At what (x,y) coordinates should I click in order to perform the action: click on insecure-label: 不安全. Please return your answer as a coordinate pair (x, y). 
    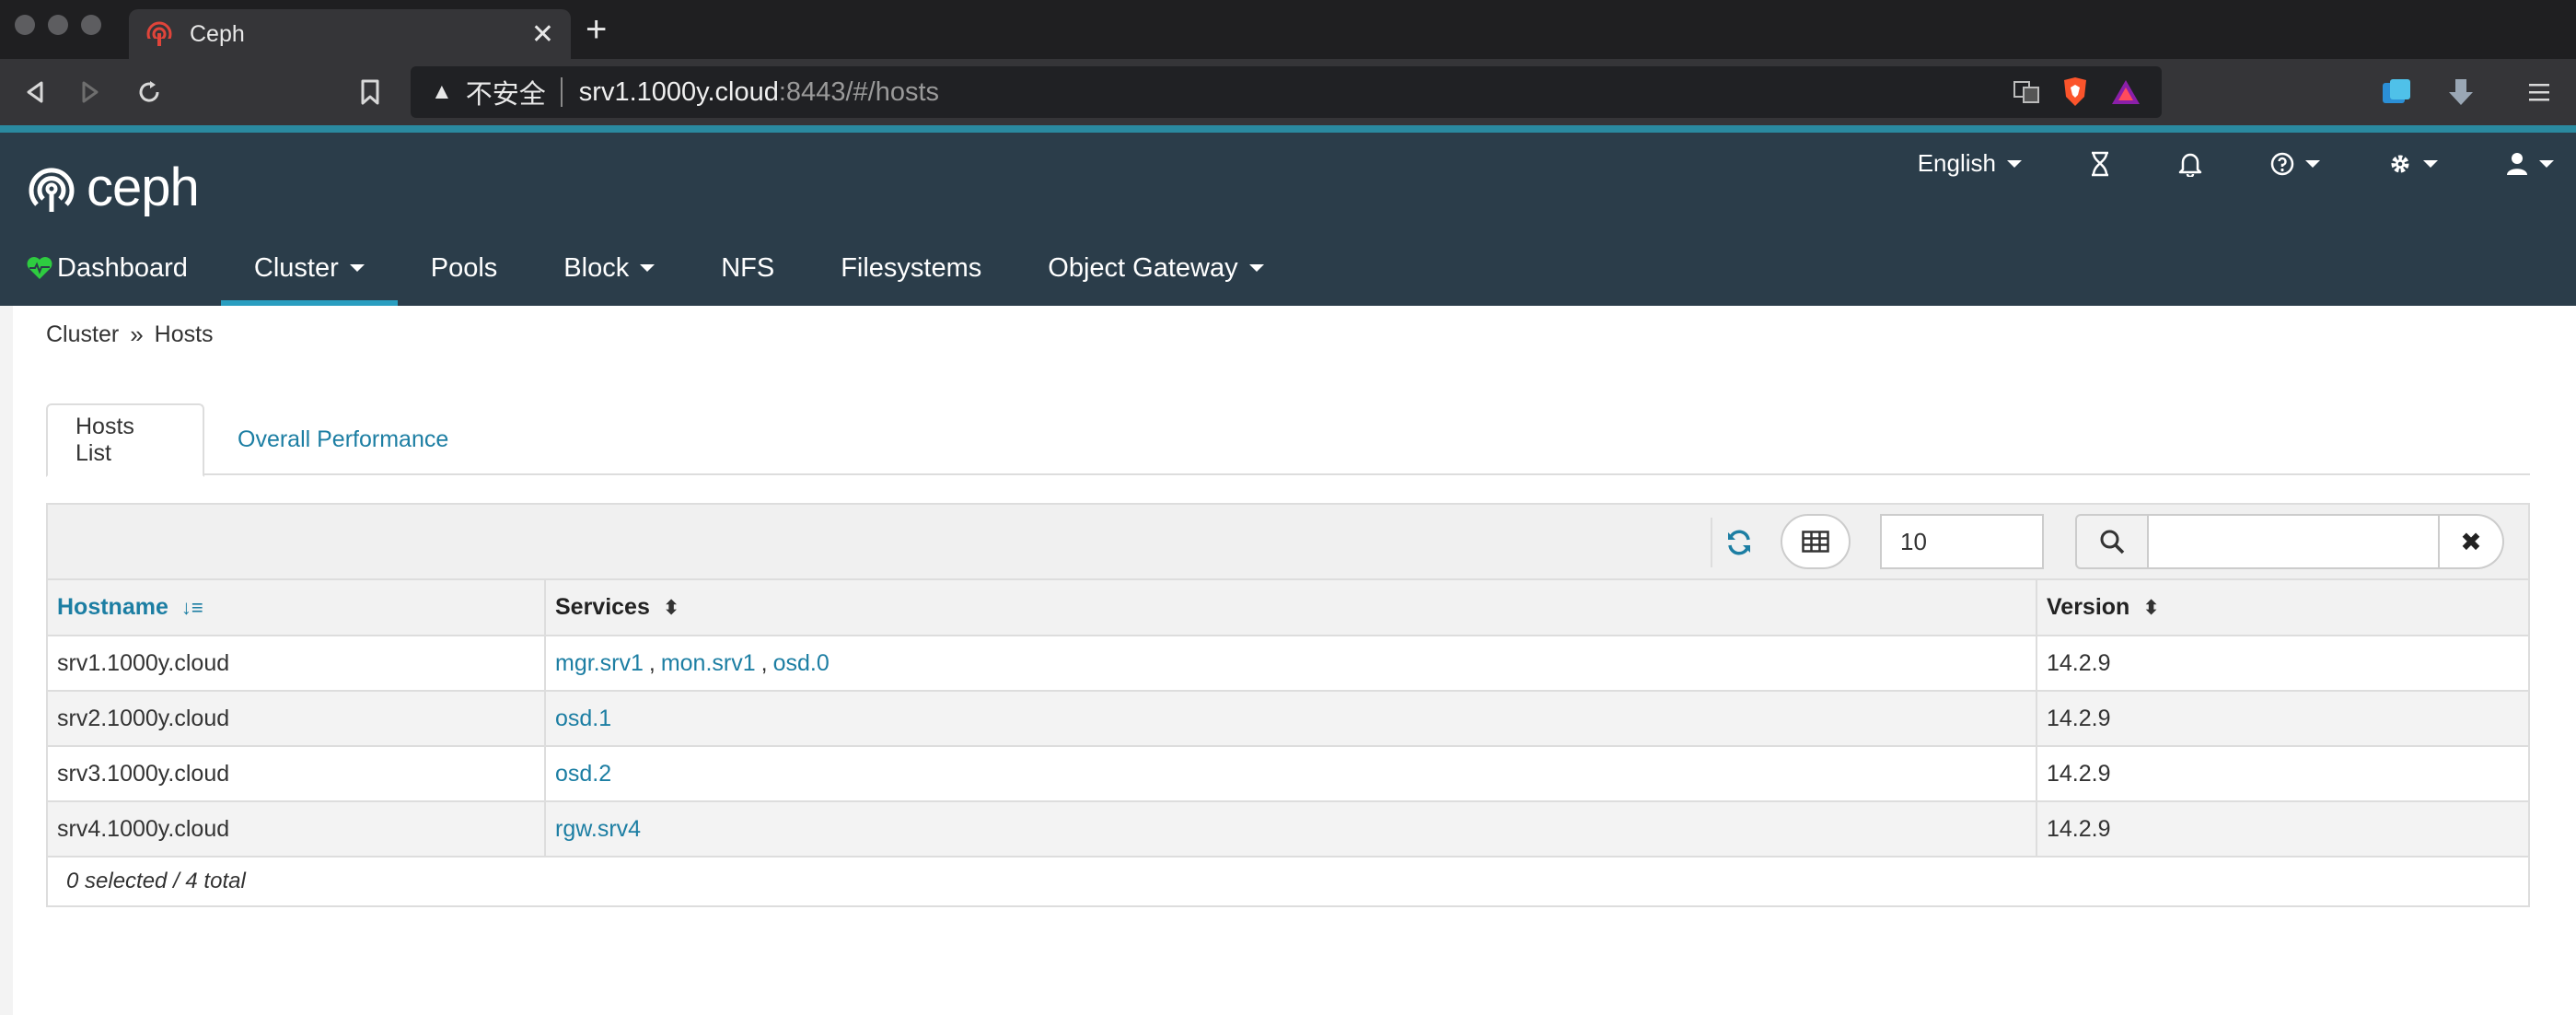
    Looking at the image, I should click on (505, 95).